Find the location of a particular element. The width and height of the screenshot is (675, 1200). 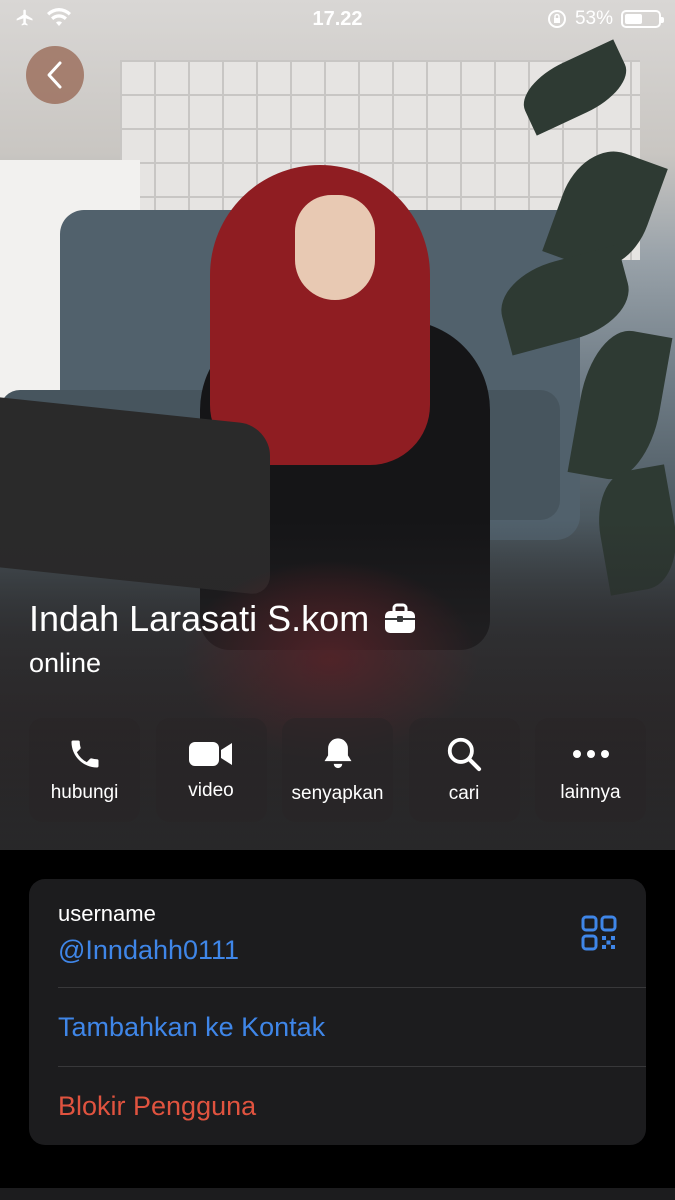

search-button: cari is located at coordinates (464, 770).